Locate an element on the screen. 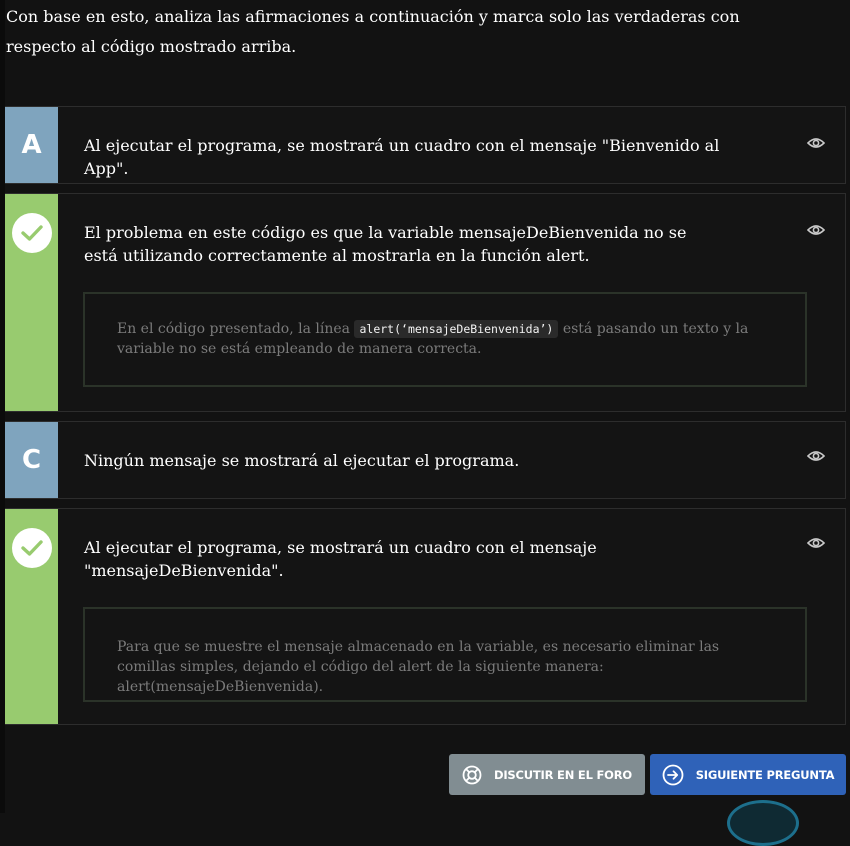  lifebuoy-icon is located at coordinates (472, 774).